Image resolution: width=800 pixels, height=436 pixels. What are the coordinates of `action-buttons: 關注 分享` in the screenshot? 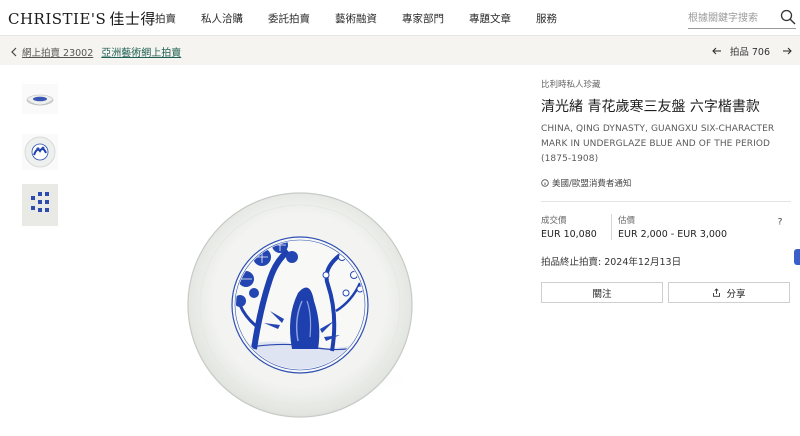 It's located at (666, 292).